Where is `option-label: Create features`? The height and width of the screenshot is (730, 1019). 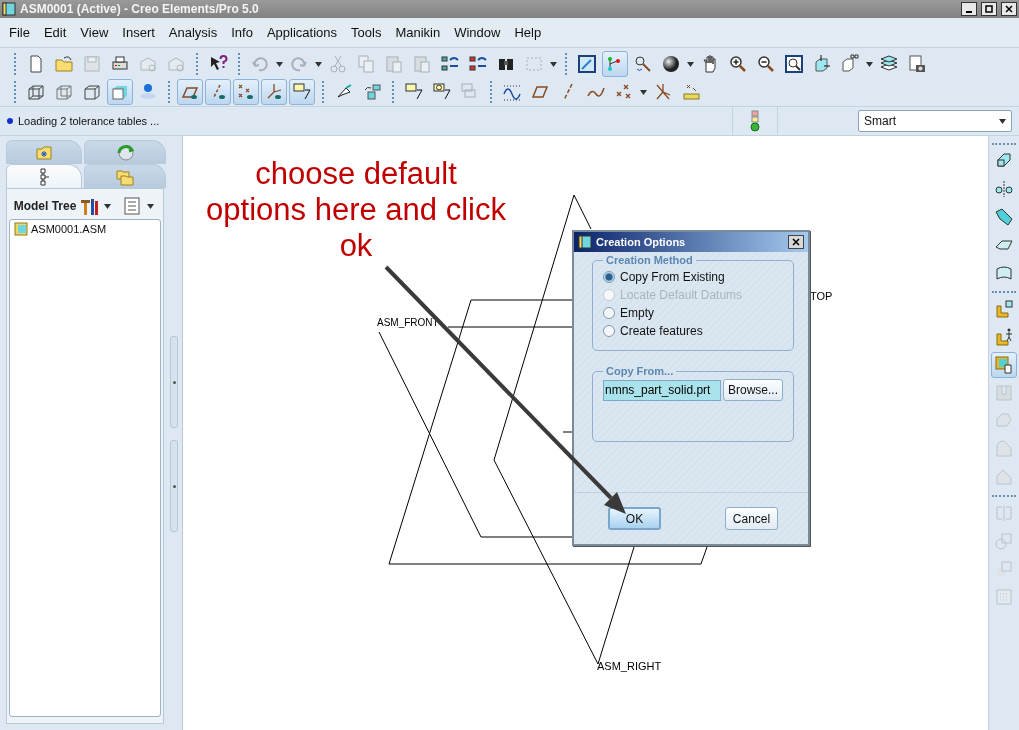
option-label: Create features is located at coordinates (661, 331).